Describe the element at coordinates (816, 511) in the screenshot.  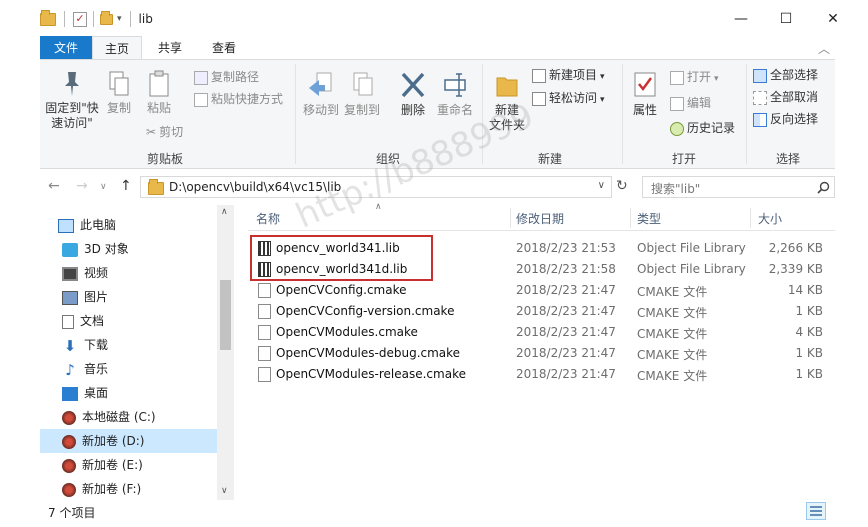
I see `details-view-button` at that location.